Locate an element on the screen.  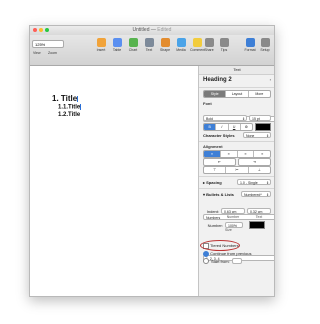
toolbar-media-button: Media is located at coordinates (181, 45).